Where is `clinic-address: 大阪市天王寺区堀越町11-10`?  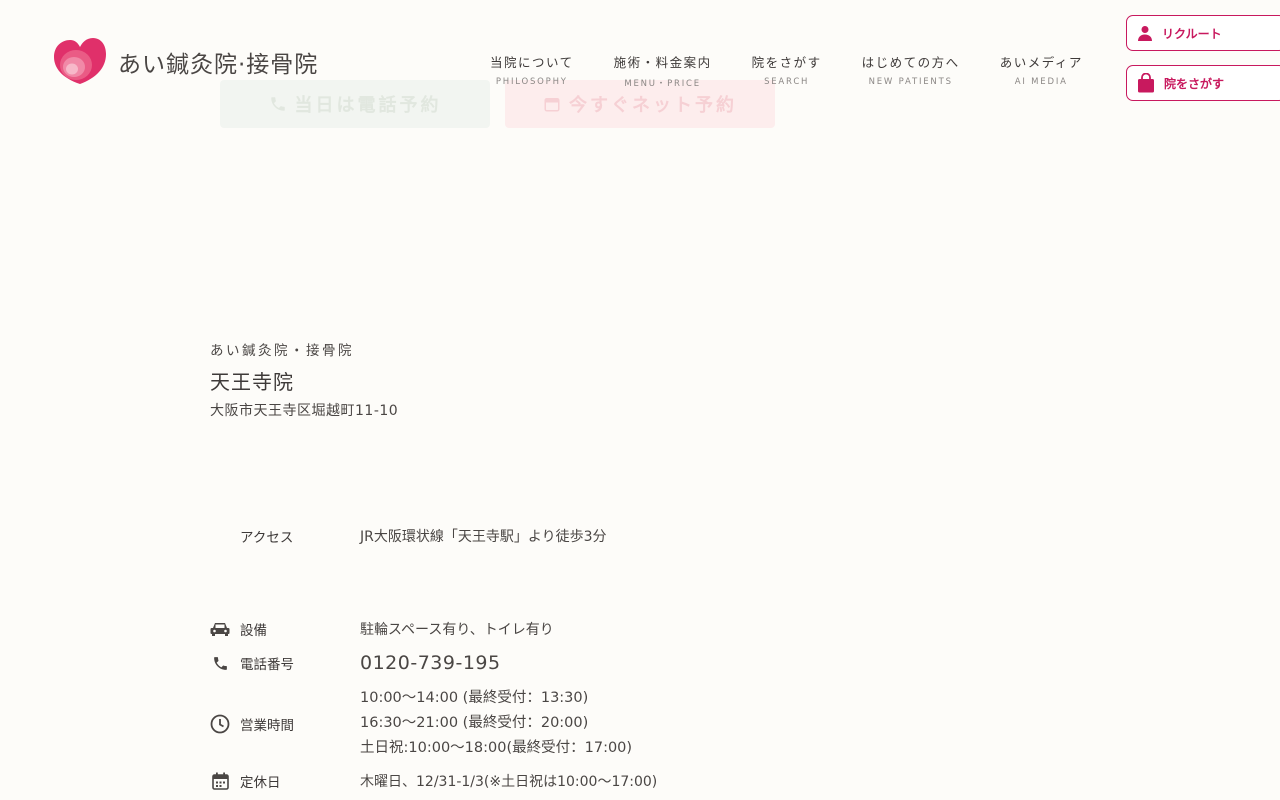 clinic-address: 大阪市天王寺区堀越町11-10 is located at coordinates (304, 411).